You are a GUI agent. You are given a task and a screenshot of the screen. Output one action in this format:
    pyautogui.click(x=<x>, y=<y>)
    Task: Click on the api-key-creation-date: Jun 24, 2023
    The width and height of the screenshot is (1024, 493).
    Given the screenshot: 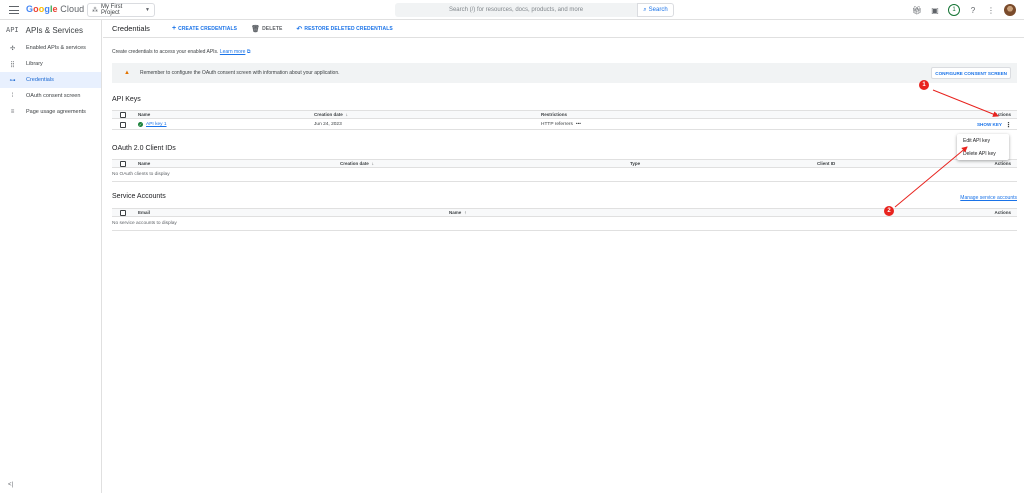 What is the action you would take?
    pyautogui.click(x=328, y=124)
    